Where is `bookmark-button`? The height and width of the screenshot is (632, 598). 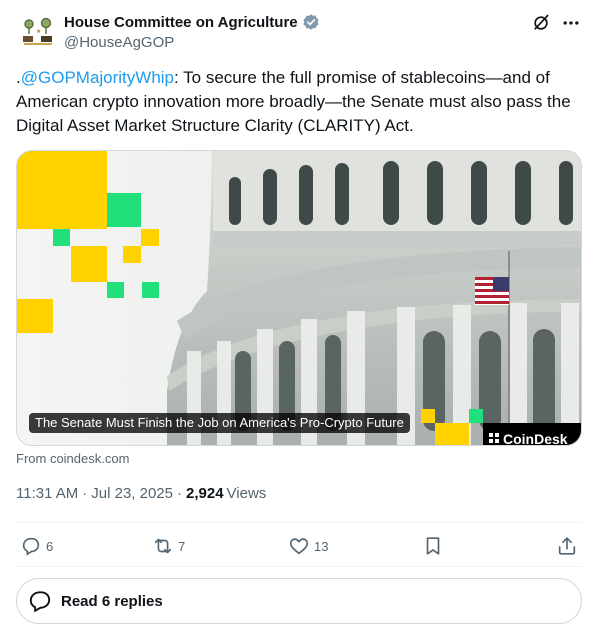
bookmark-button is located at coordinates (433, 546).